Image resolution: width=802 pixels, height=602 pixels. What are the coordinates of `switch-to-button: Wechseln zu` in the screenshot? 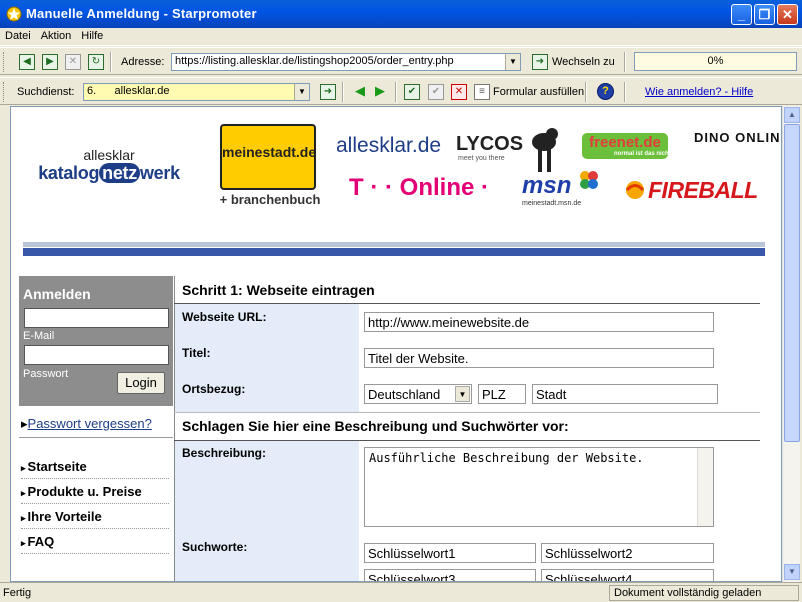 It's located at (583, 62).